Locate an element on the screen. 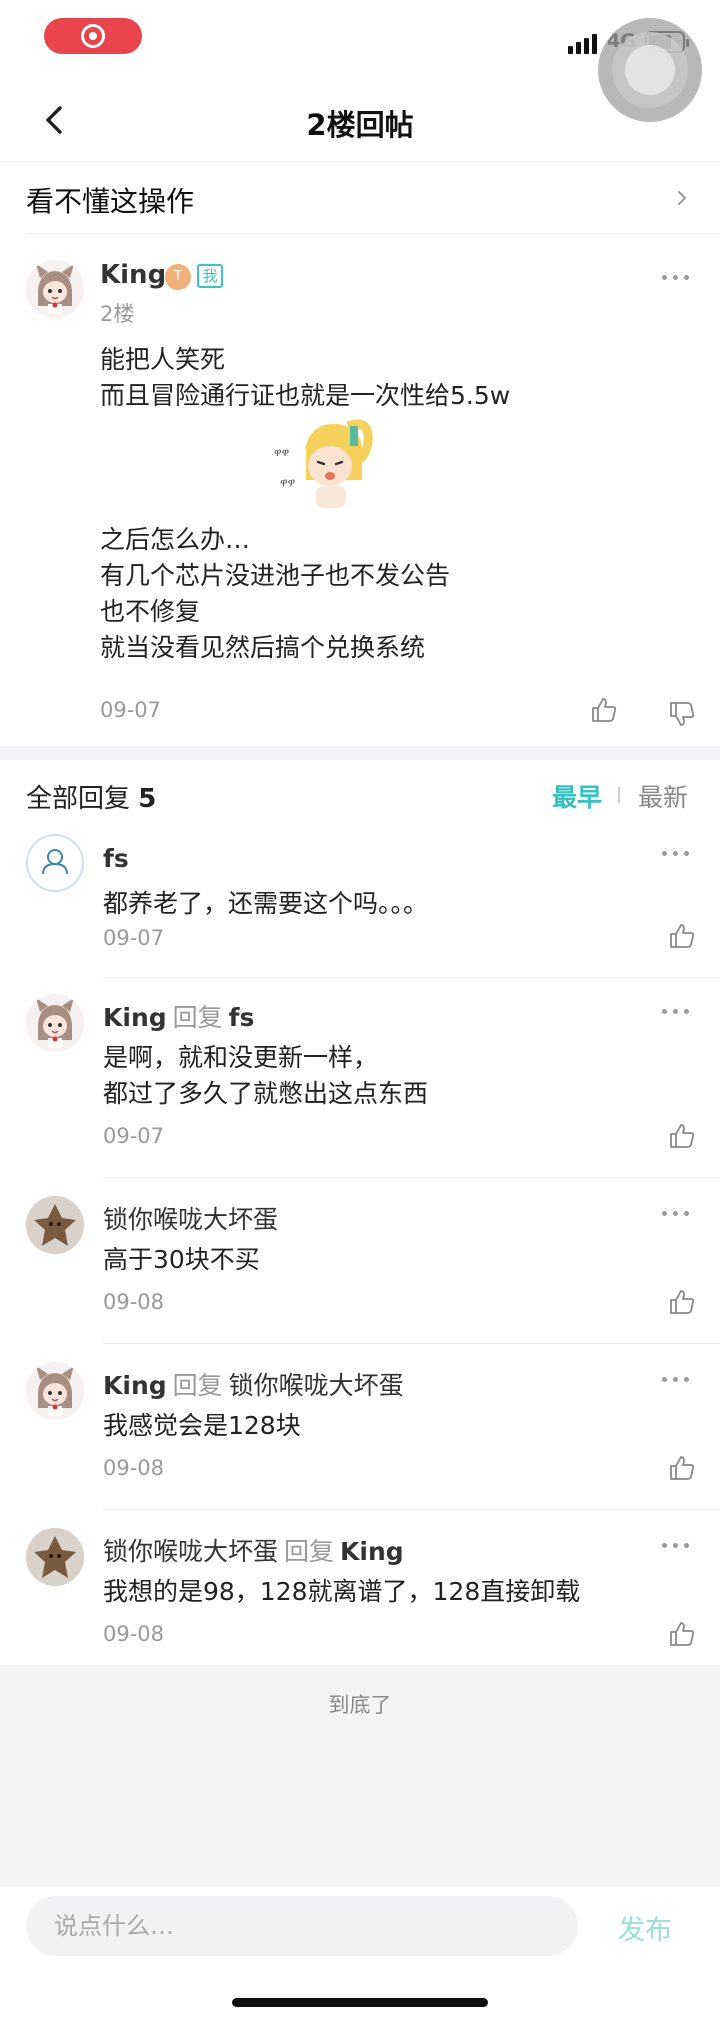  default-user-icon is located at coordinates (55, 862).